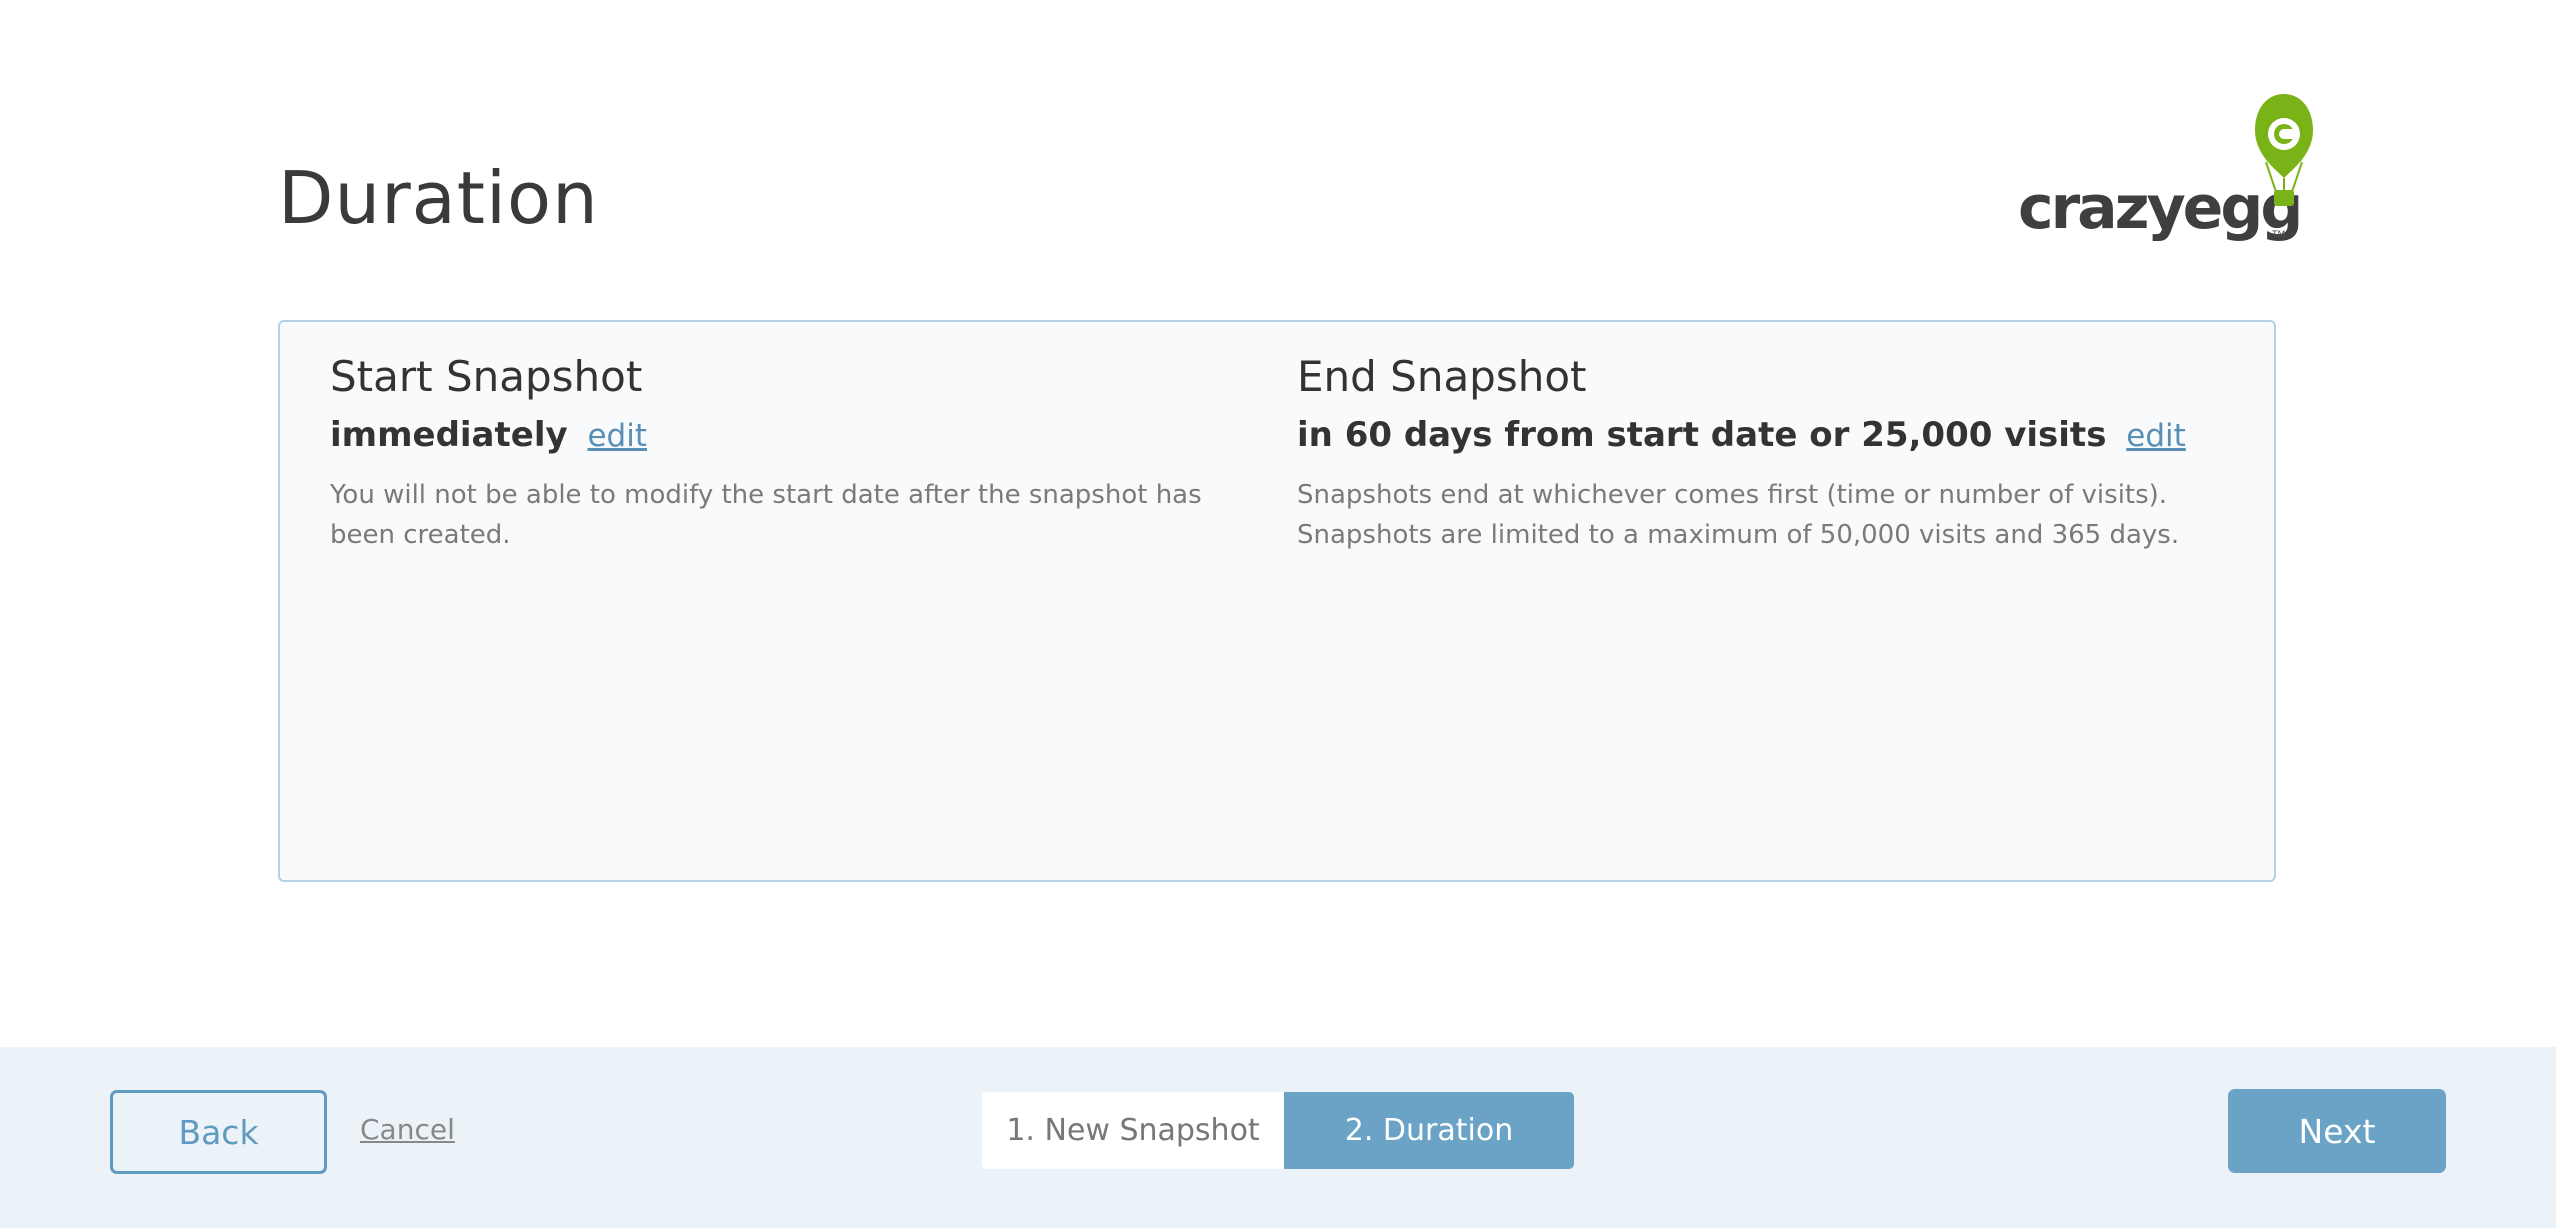 The width and height of the screenshot is (2556, 1228). I want to click on balloon-icon, so click(2284, 150).